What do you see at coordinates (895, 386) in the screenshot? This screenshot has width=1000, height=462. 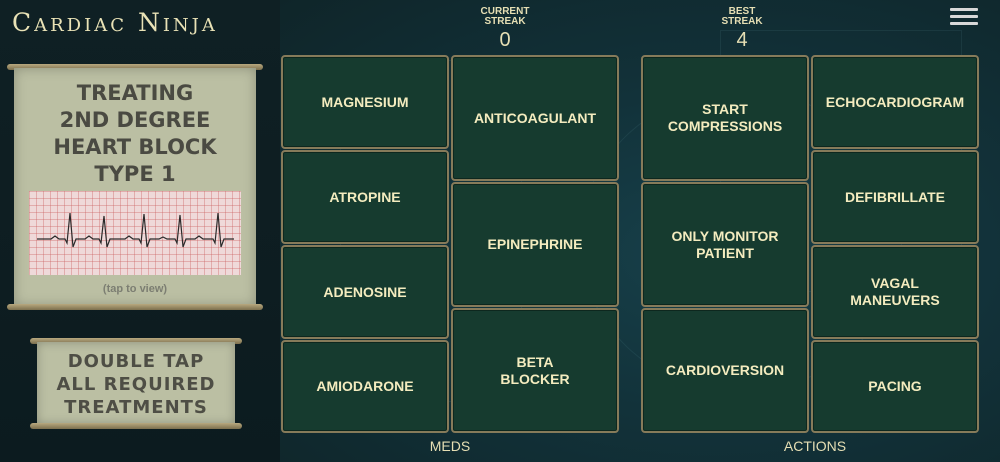 I see `action-pacing-button: PACING` at bounding box center [895, 386].